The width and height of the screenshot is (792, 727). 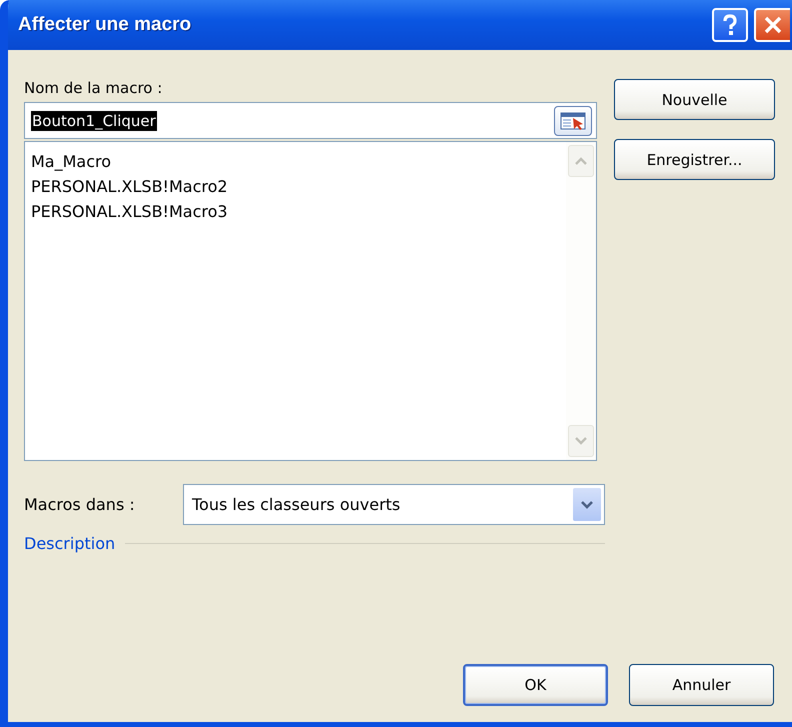 I want to click on help-button, so click(x=730, y=25).